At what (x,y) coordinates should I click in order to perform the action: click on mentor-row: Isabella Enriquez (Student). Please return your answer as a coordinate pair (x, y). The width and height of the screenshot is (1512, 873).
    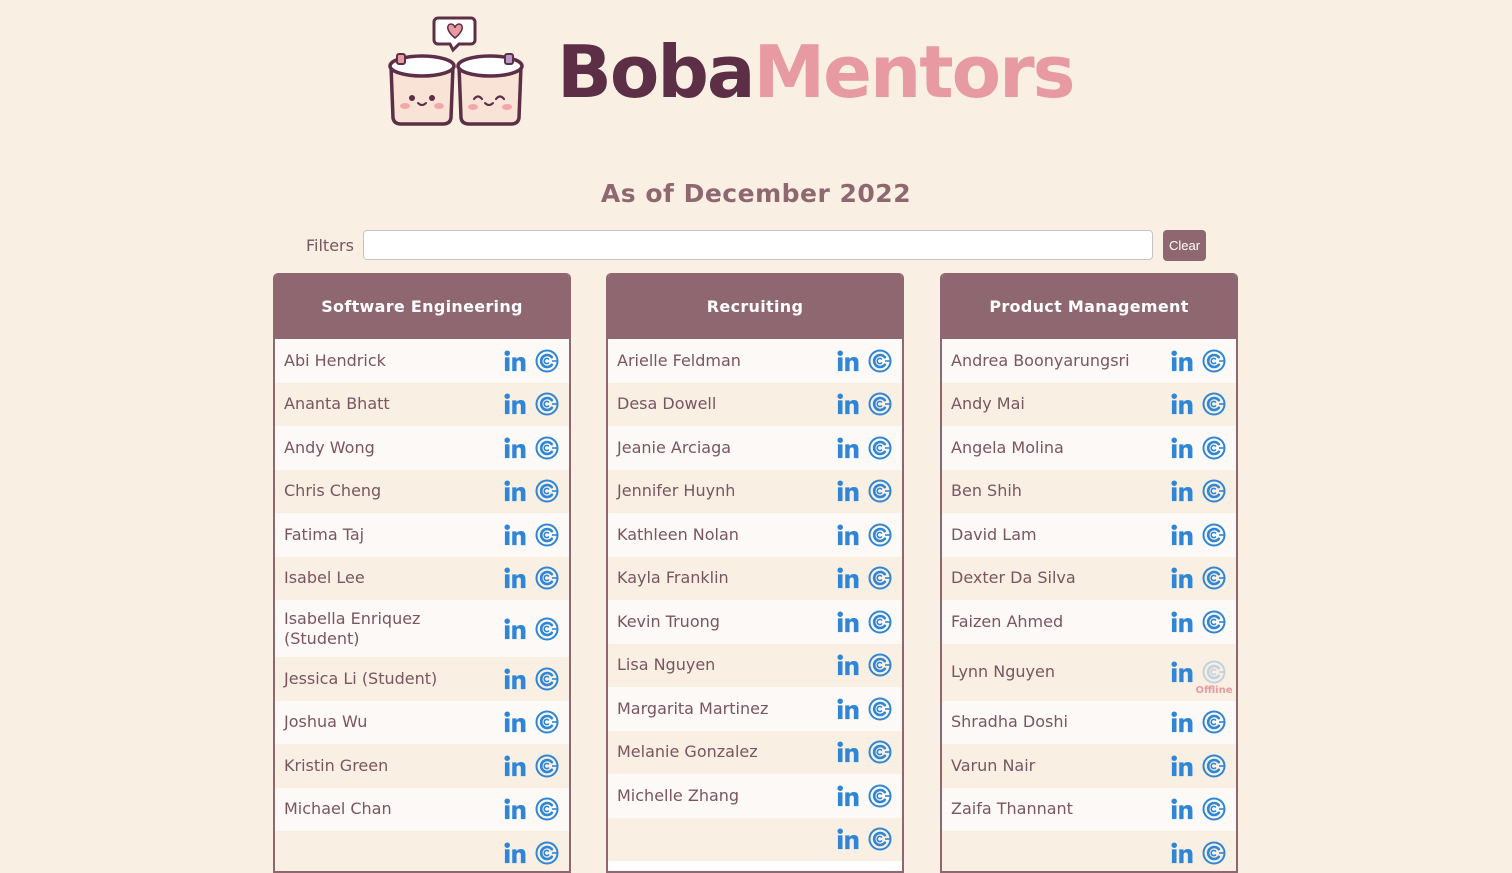
    Looking at the image, I should click on (422, 628).